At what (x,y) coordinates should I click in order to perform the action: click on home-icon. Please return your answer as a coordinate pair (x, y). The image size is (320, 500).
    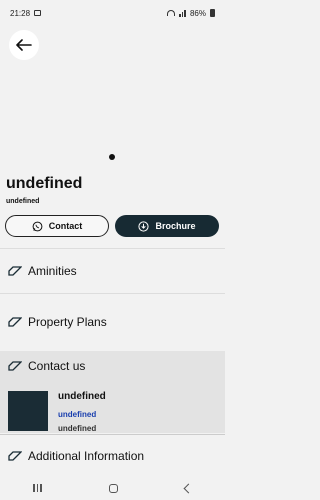
    Looking at the image, I should click on (113, 488).